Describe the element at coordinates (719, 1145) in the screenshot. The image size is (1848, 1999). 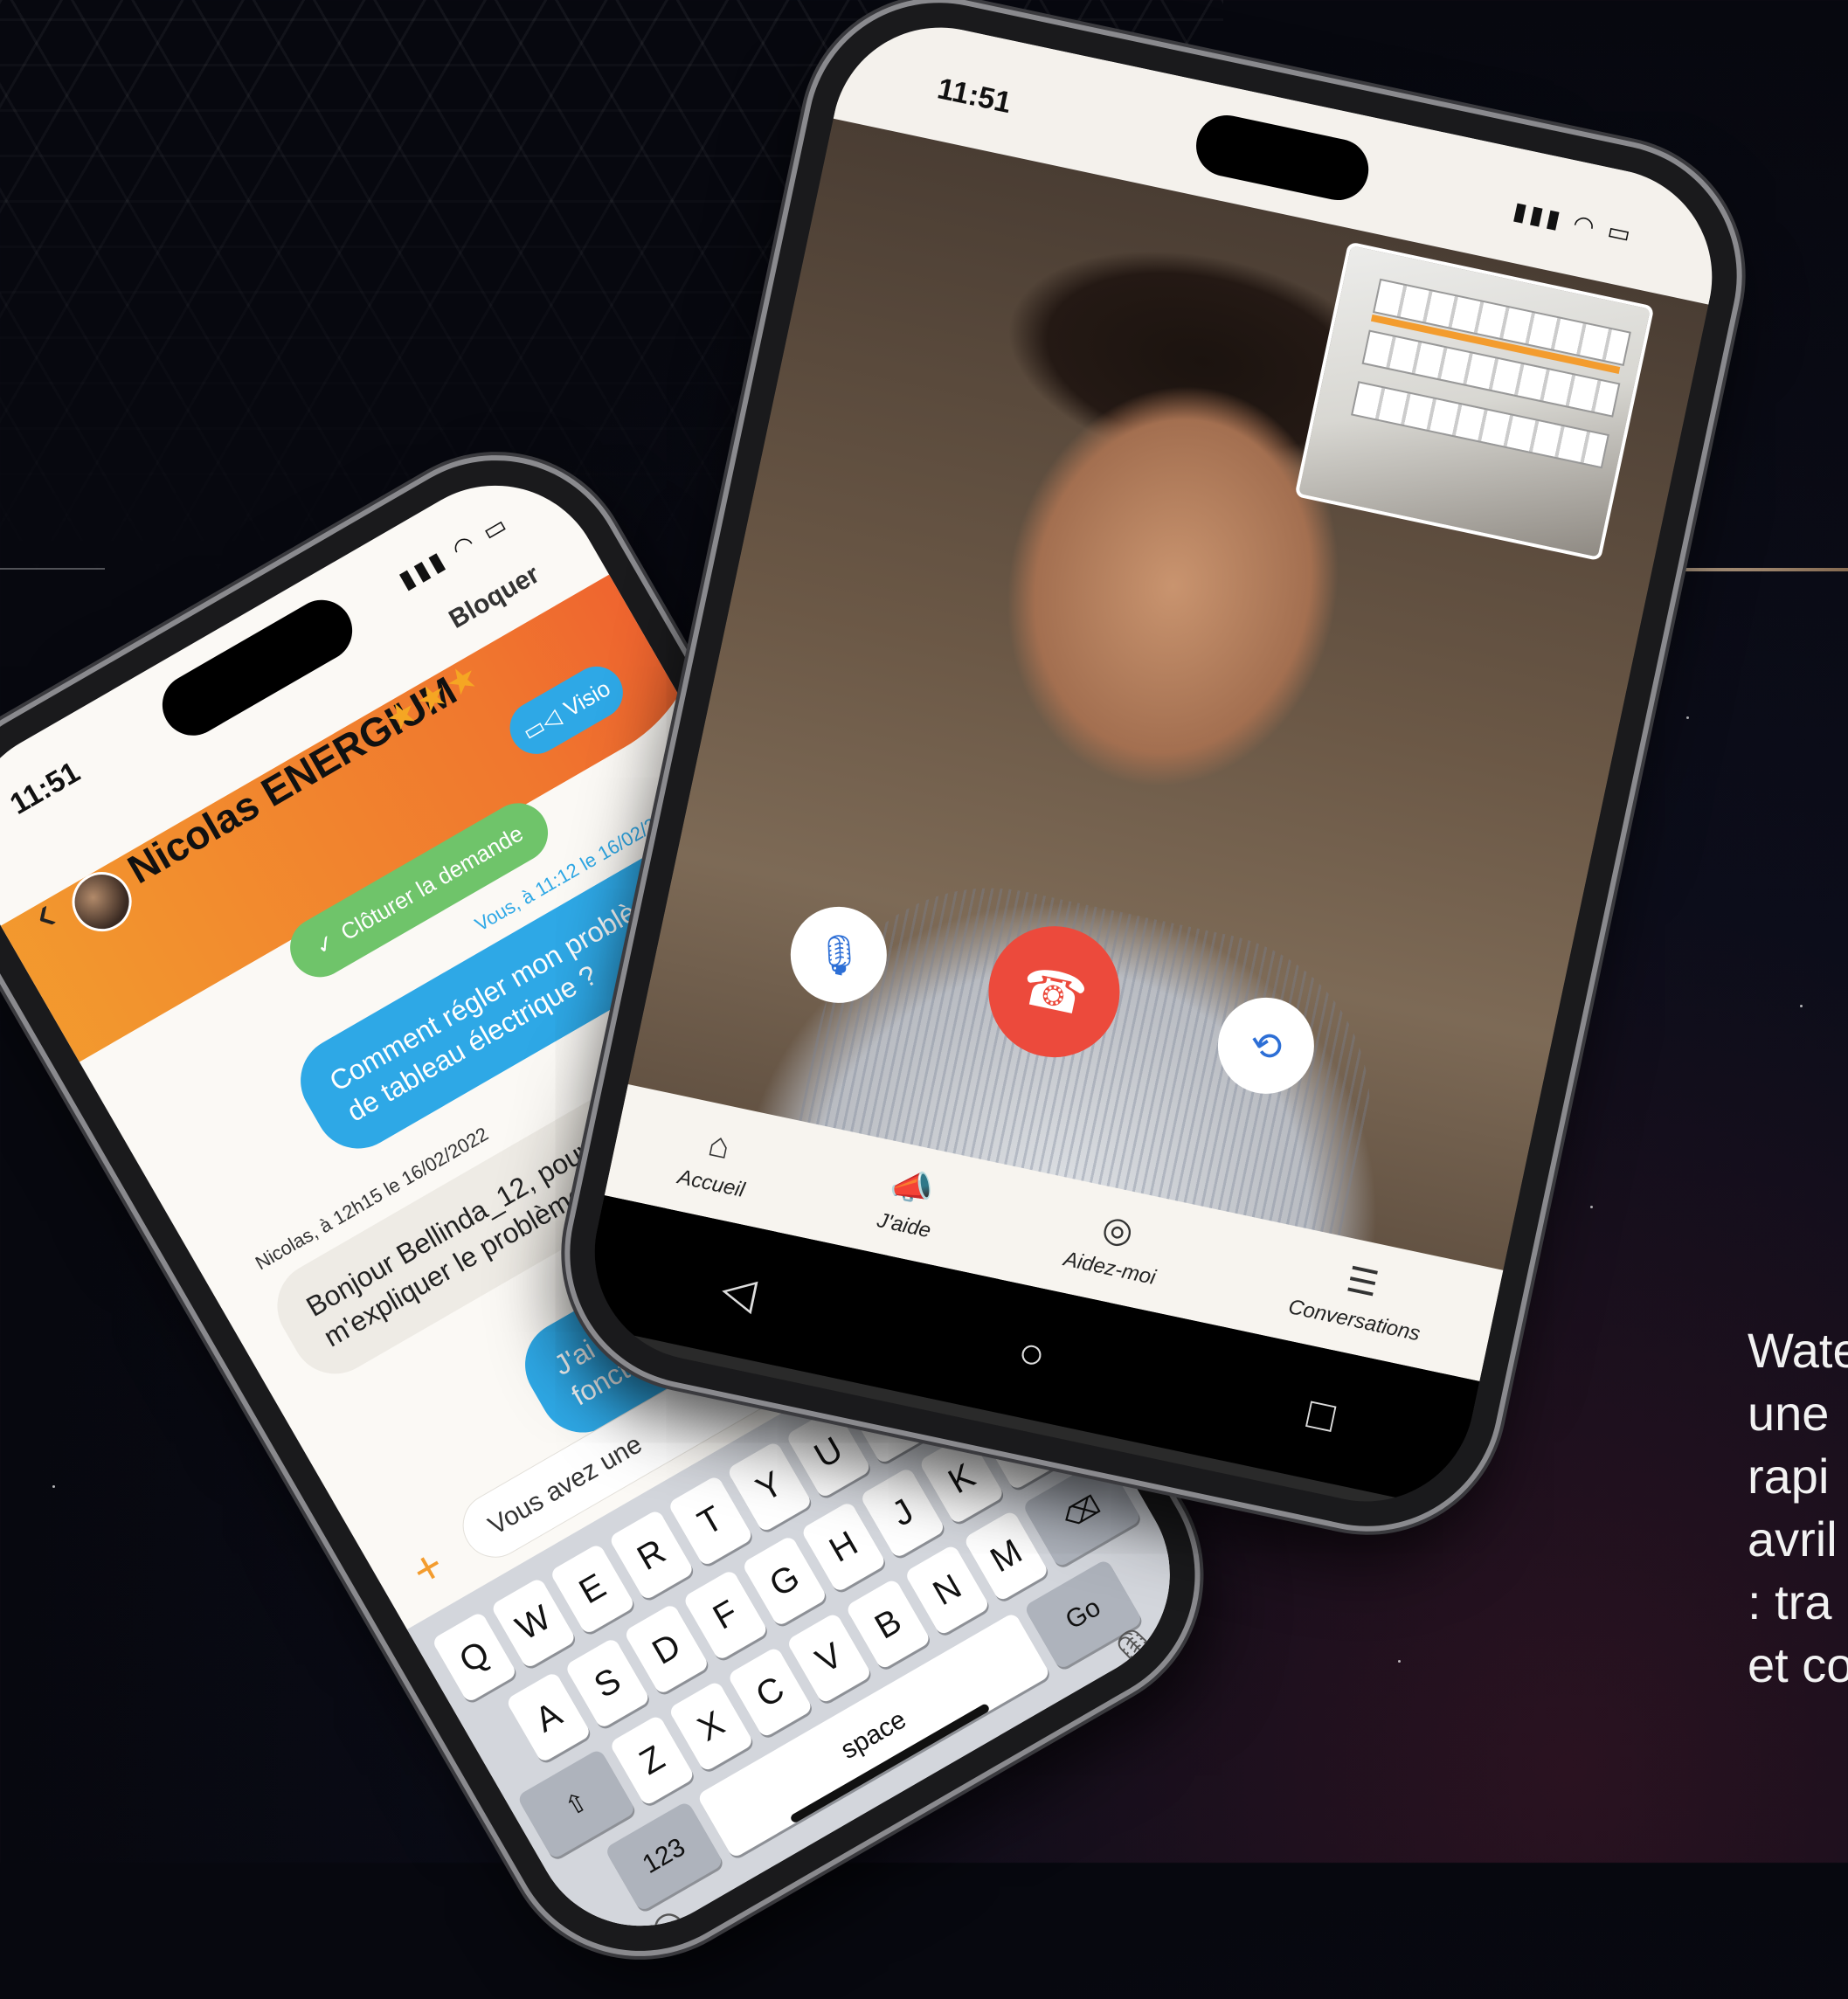
I see `home-icon: ⌂` at that location.